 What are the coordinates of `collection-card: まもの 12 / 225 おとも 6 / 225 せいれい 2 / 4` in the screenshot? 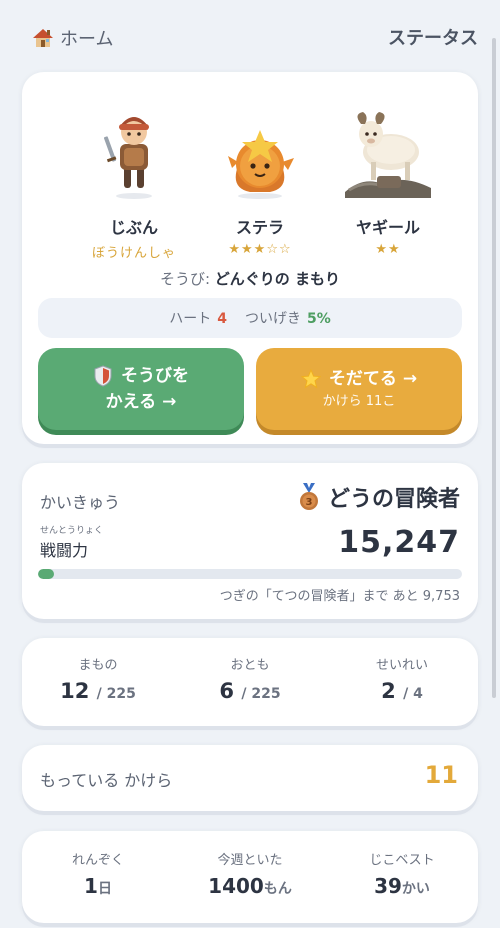 It's located at (250, 682).